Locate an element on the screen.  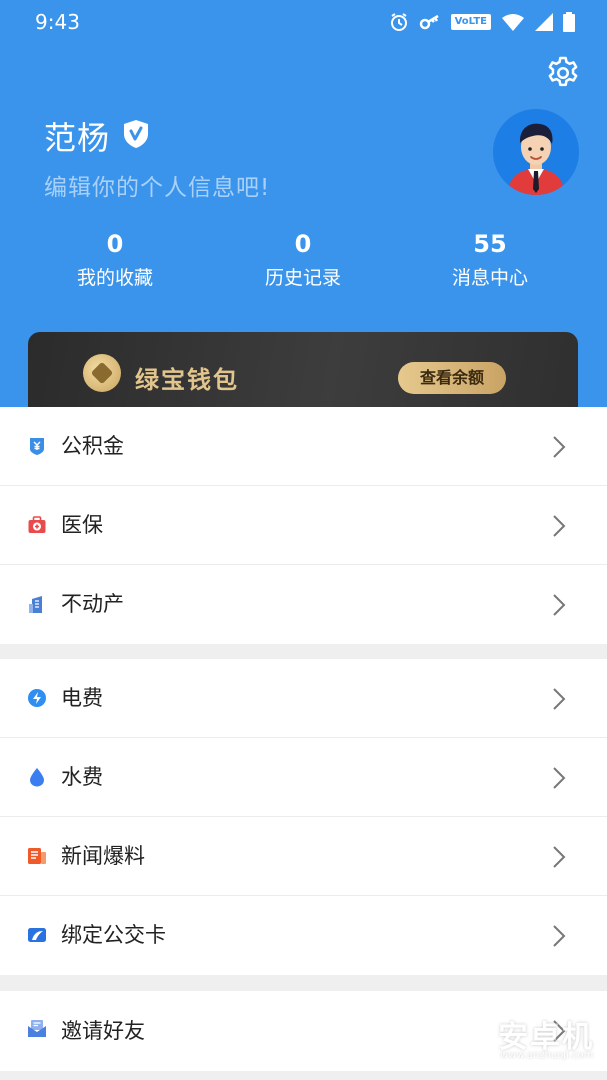
avatar-illustration is located at coordinates (536, 152).